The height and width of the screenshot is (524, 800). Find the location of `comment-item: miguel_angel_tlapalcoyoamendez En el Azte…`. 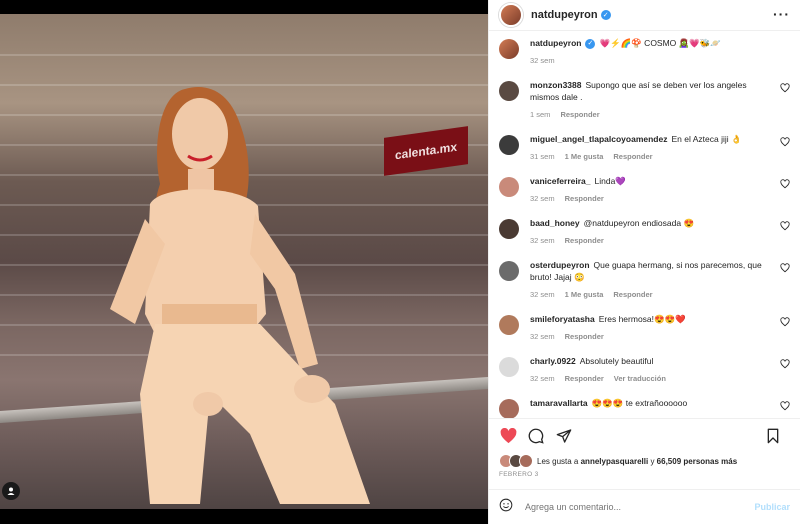

comment-item: miguel_angel_tlapalcoyoamendez En el Azte… is located at coordinates (644, 148).